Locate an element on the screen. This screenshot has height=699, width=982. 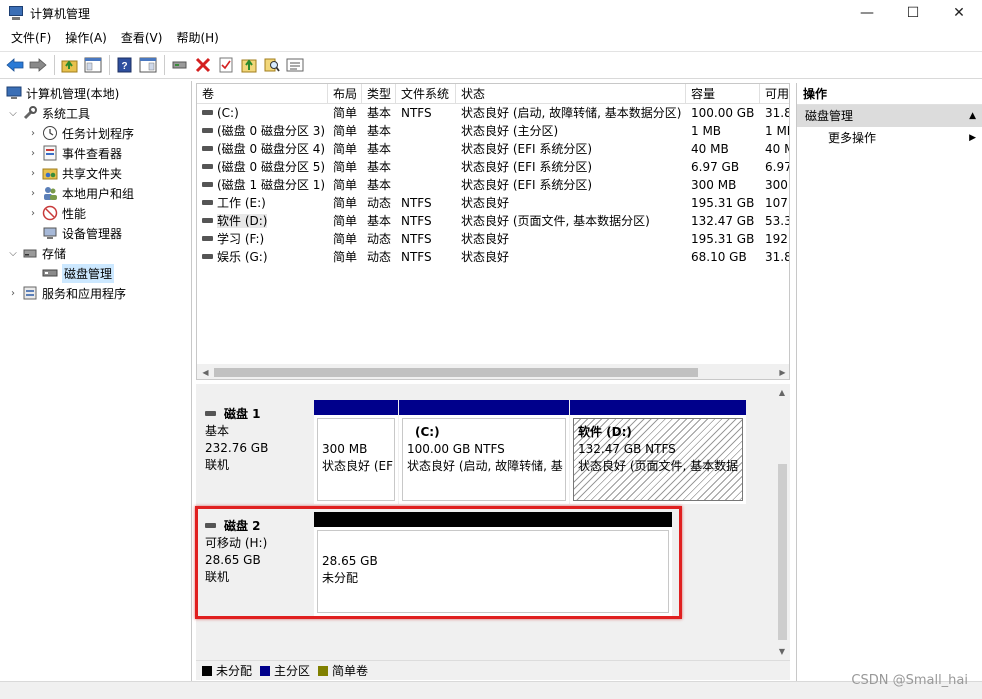
column-header-capacity: 容量 is located at coordinates (723, 94).